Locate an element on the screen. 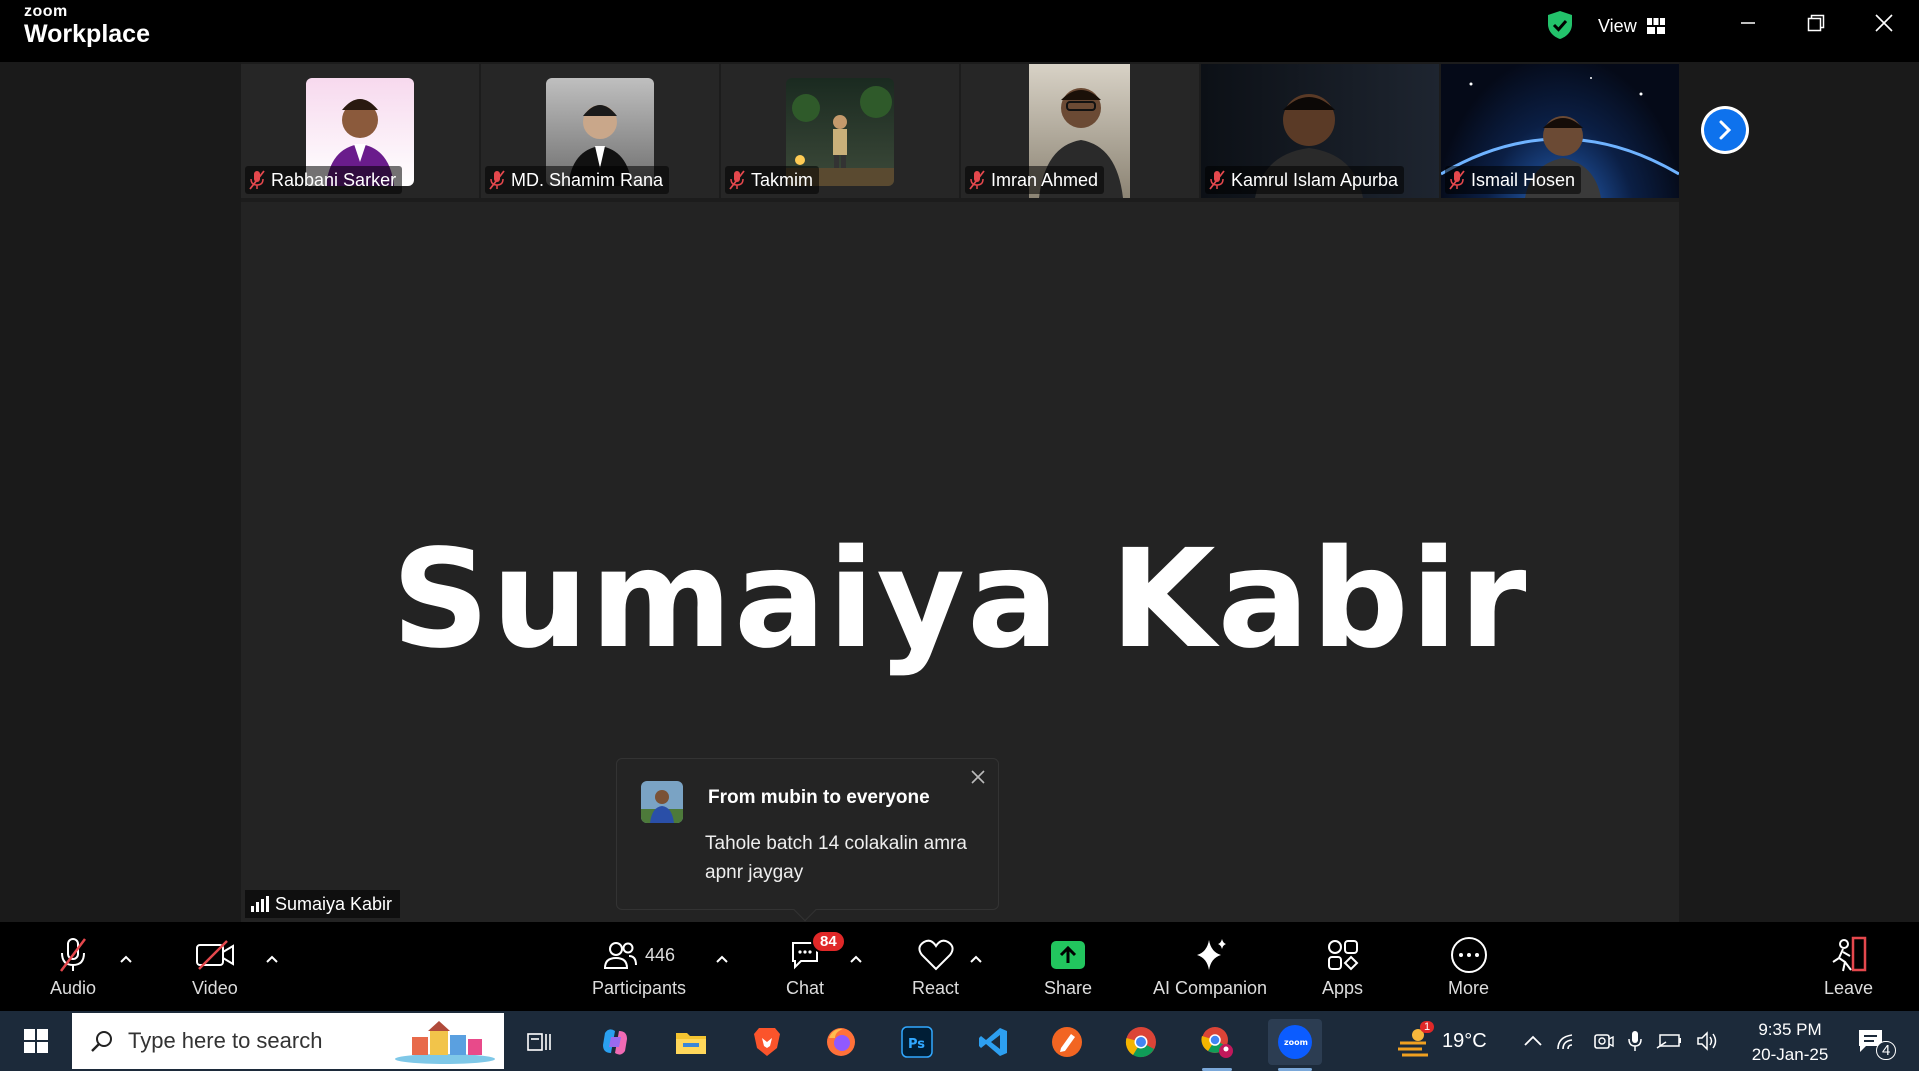 The image size is (1919, 1071). chat-notification-title: From mubin to everyone is located at coordinates (819, 797).